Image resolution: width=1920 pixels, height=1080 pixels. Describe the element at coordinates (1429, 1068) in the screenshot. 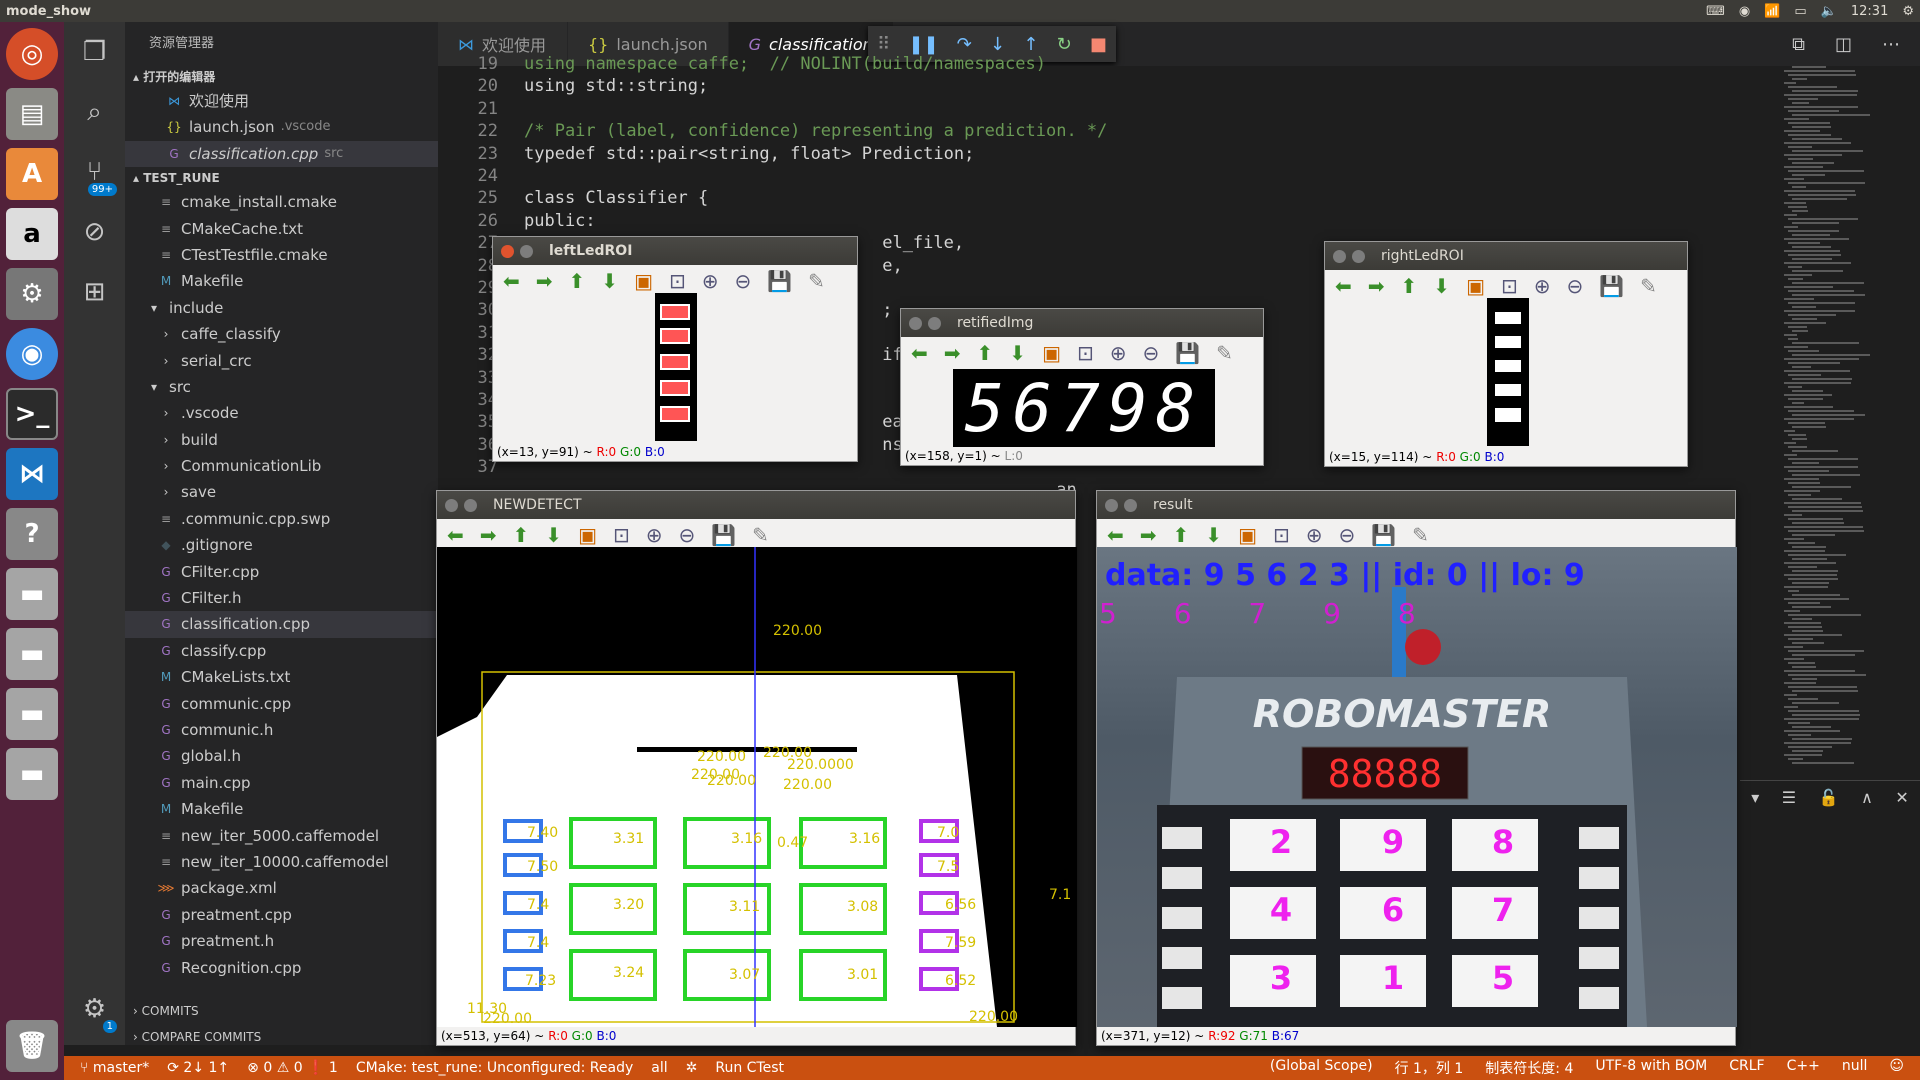

I see `cursor-position: 行 1，列 1` at that location.